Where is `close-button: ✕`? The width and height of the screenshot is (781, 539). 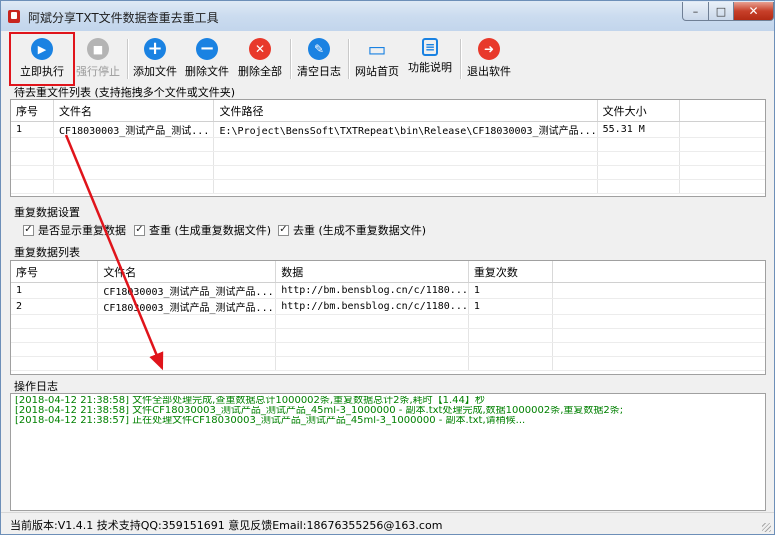
close-button: ✕ is located at coordinates (753, 11).